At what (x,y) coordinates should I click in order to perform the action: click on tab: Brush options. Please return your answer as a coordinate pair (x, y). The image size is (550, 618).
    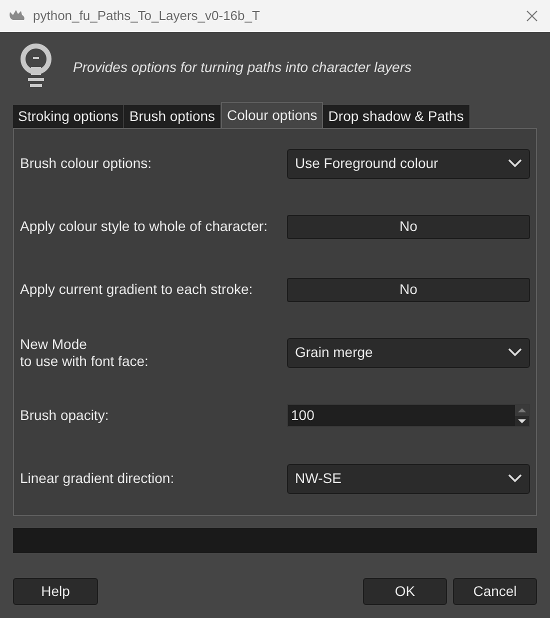
    Looking at the image, I should click on (173, 116).